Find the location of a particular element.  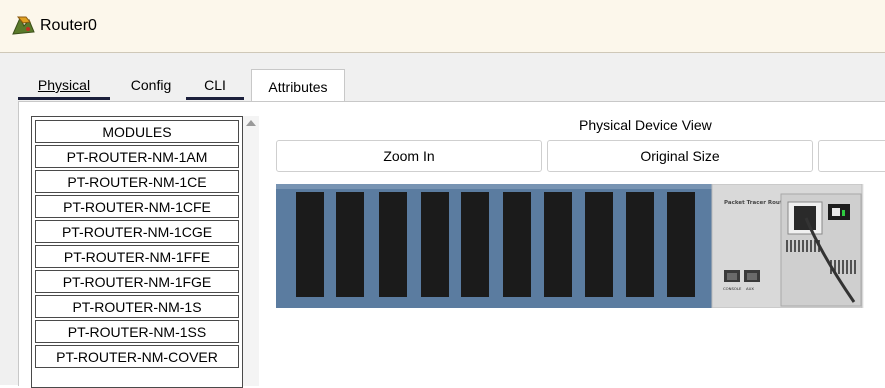

list-item: PT-ROUTER-NM-1CFE is located at coordinates (137, 206).